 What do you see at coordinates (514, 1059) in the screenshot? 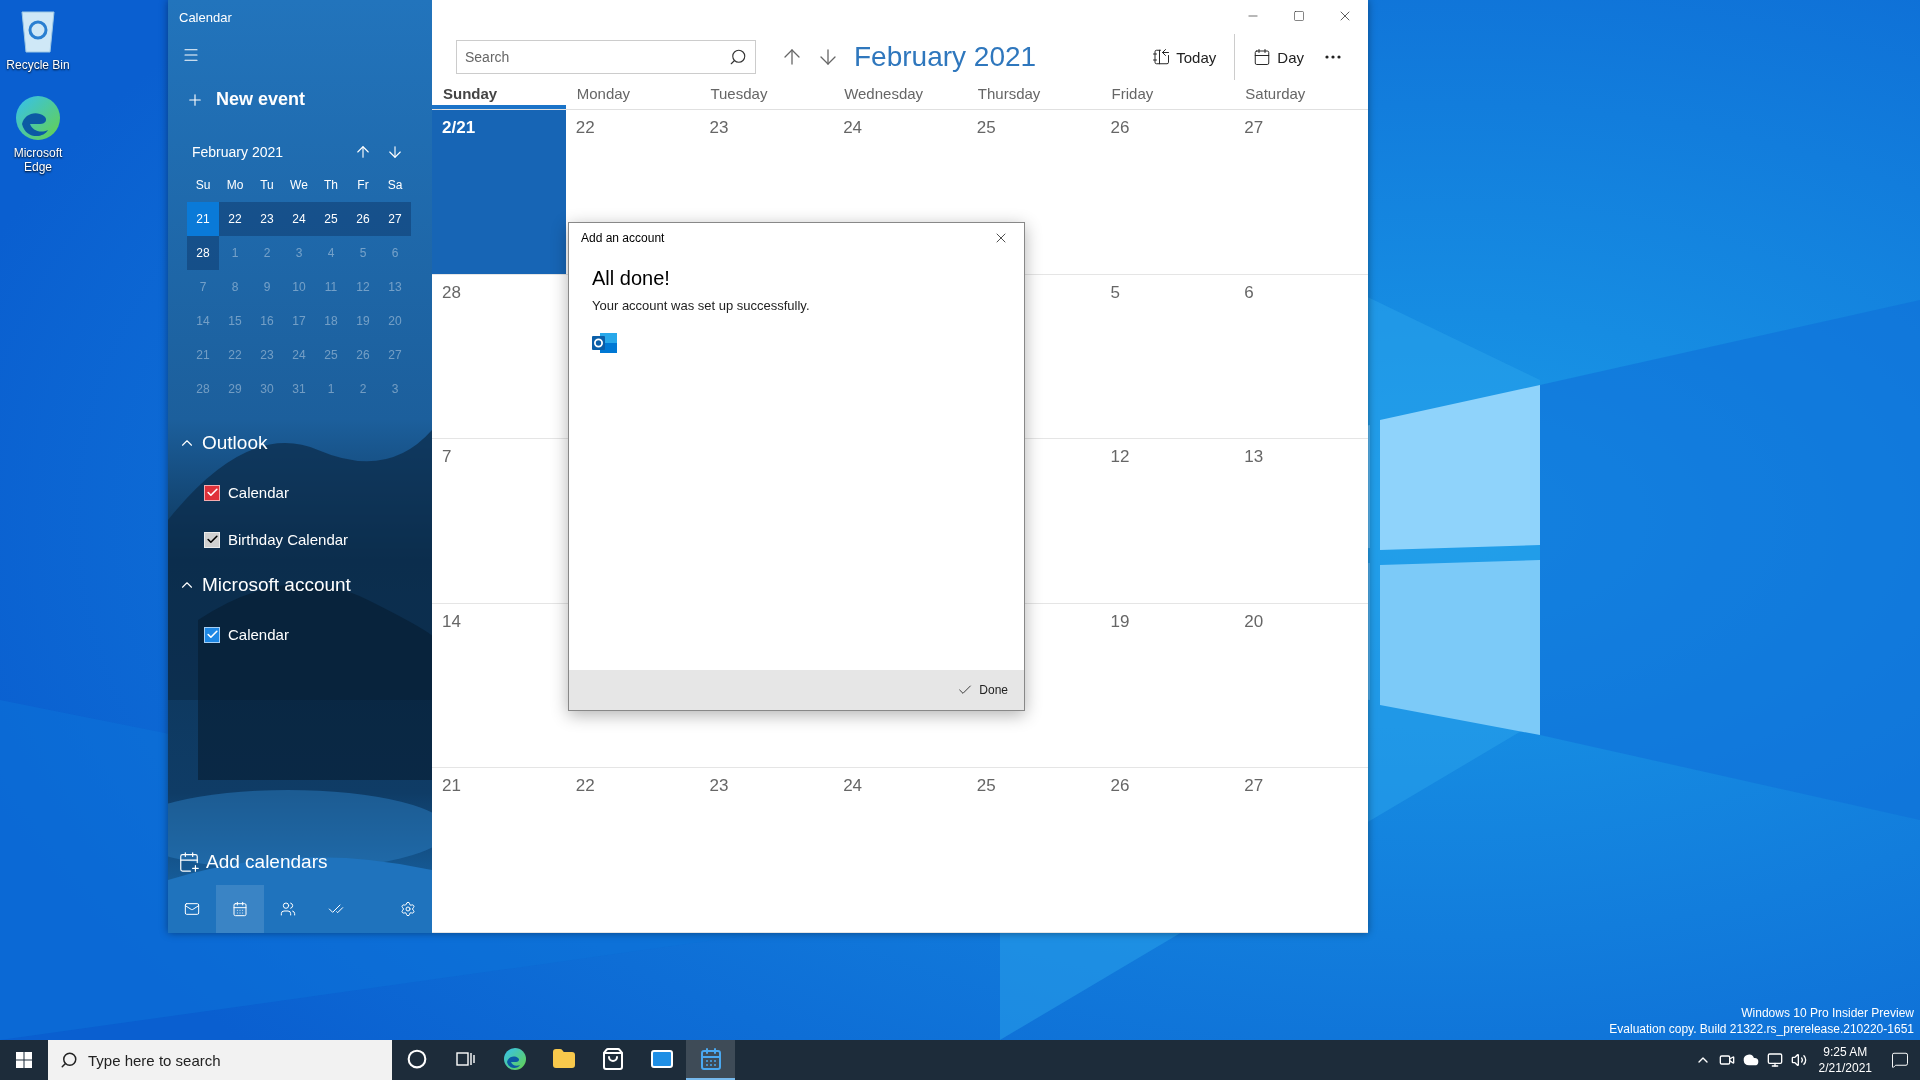
I see `edge-icon` at bounding box center [514, 1059].